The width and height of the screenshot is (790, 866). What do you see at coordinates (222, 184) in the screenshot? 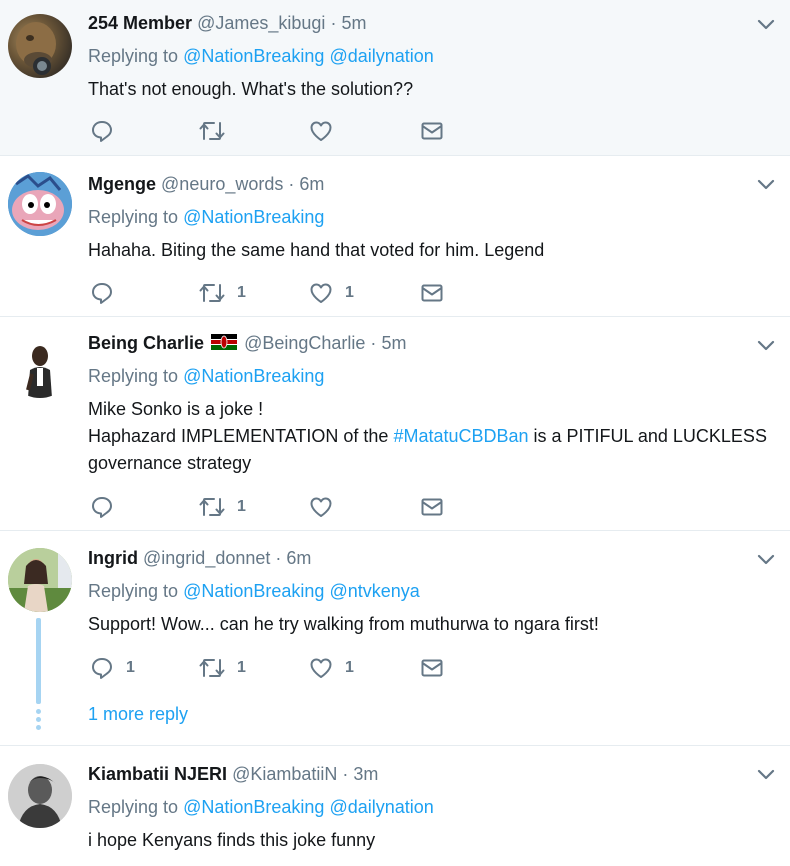
I see `user-handle: @neuro_words` at bounding box center [222, 184].